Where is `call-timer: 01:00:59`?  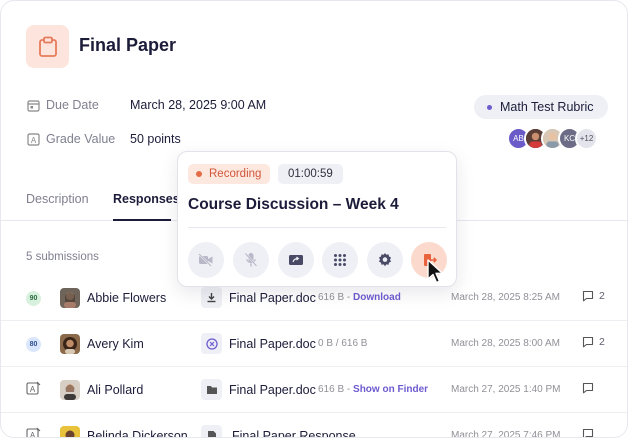 call-timer: 01:00:59 is located at coordinates (310, 174).